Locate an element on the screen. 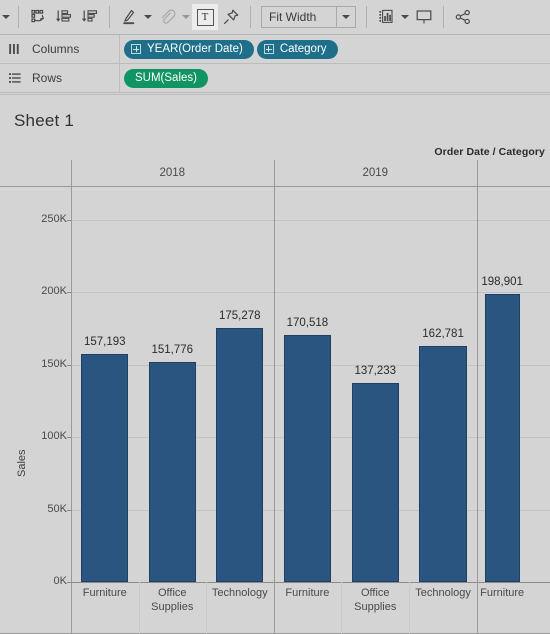 This screenshot has height=634, width=550. show-me-icon is located at coordinates (386, 17).